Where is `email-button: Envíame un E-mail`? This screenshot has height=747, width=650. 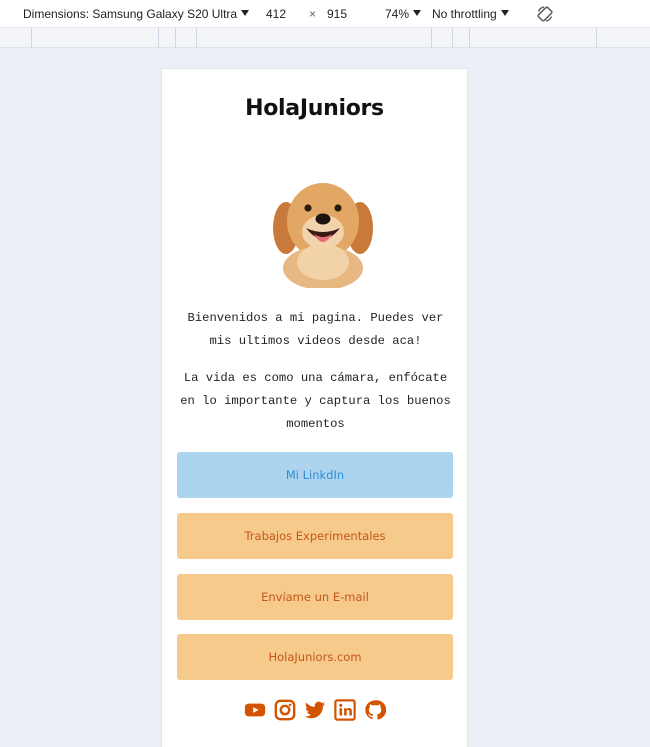
email-button: Envíame un E-mail is located at coordinates (315, 597).